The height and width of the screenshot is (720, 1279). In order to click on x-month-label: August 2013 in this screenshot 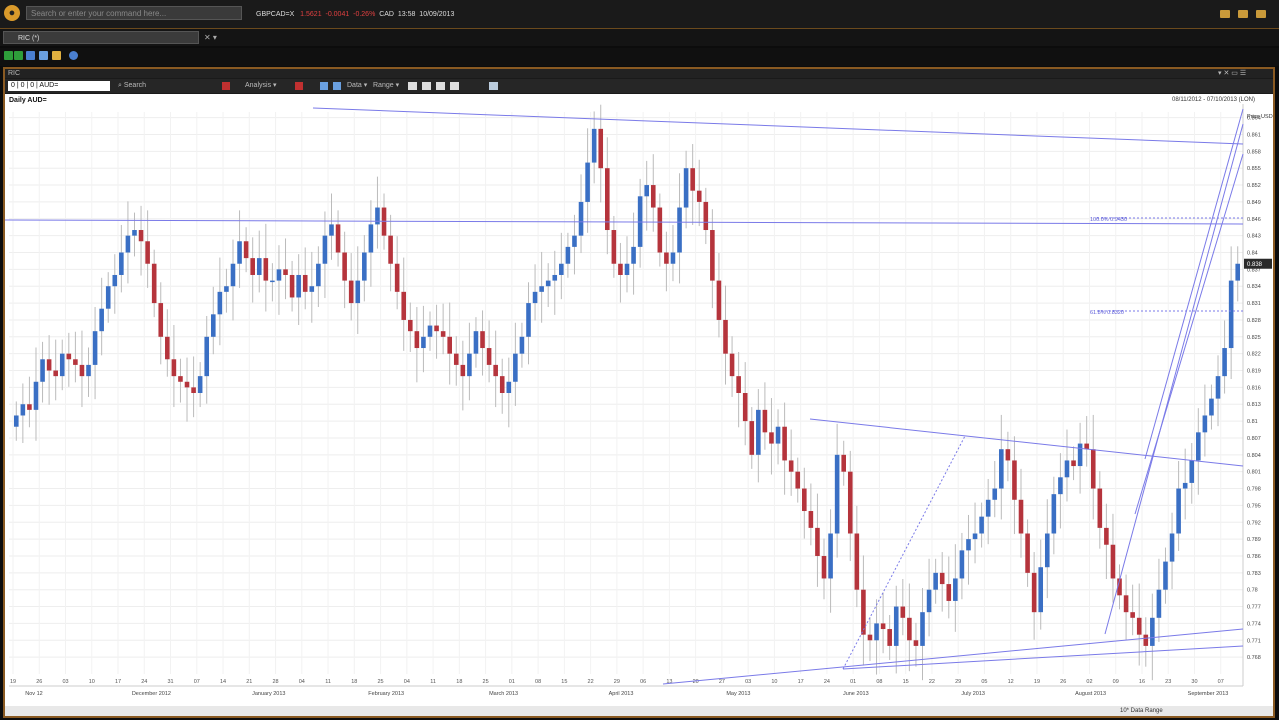, I will do `click(1090, 694)`.